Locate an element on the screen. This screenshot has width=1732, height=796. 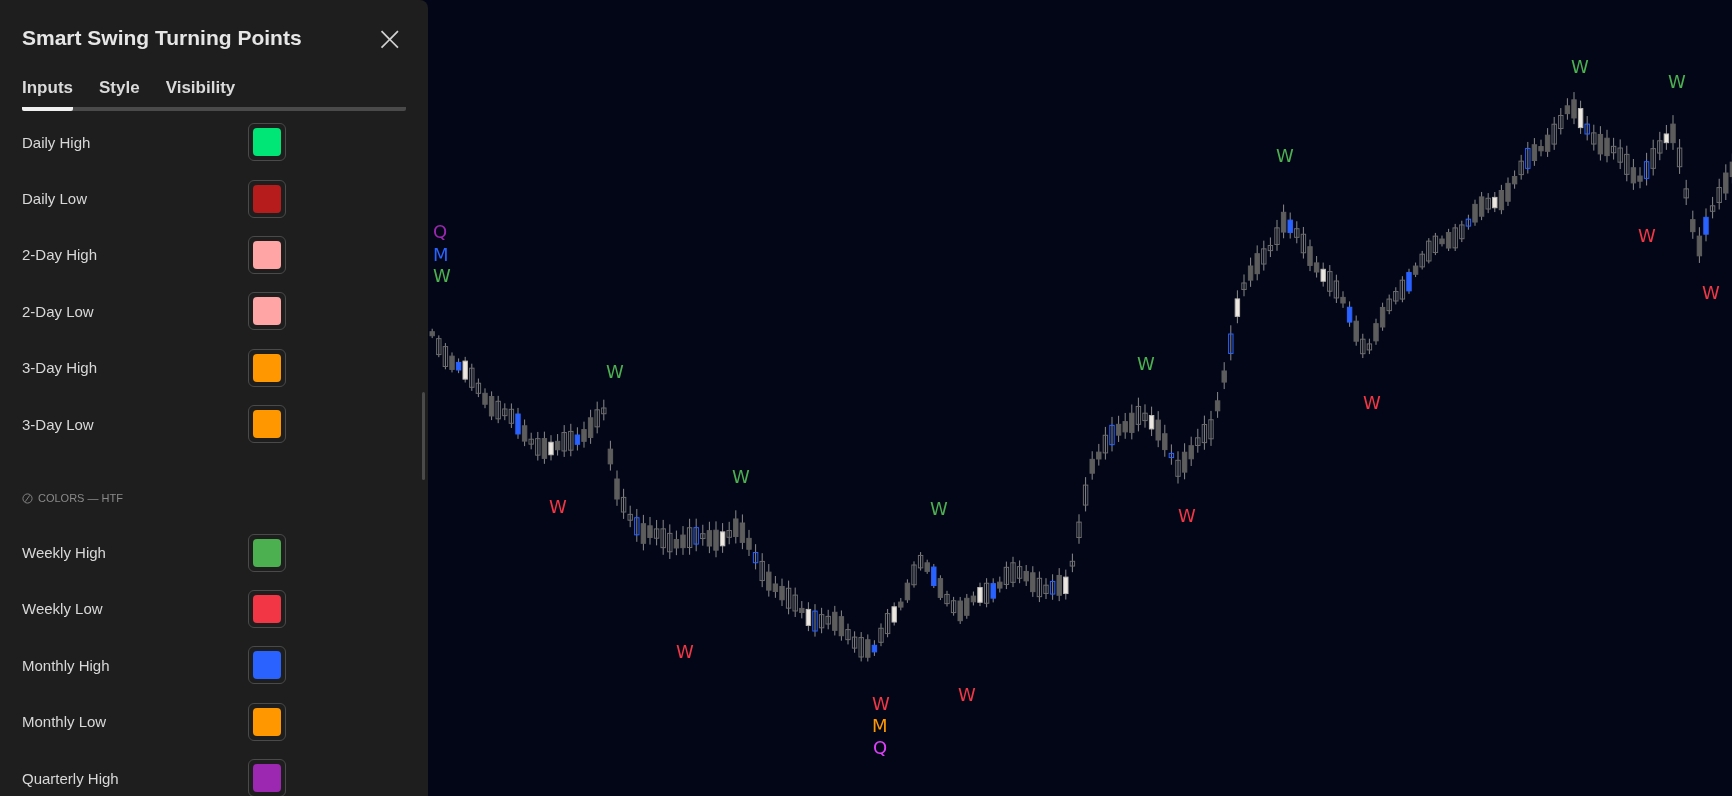
tab: Inputs is located at coordinates (47, 92).